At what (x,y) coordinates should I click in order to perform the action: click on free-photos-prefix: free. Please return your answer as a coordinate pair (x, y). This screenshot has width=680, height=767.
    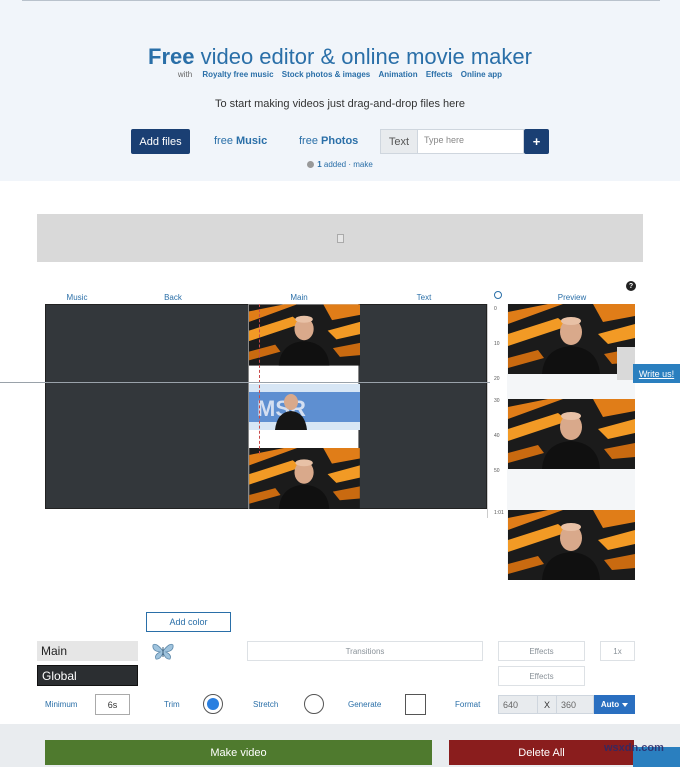
    Looking at the image, I should click on (310, 141).